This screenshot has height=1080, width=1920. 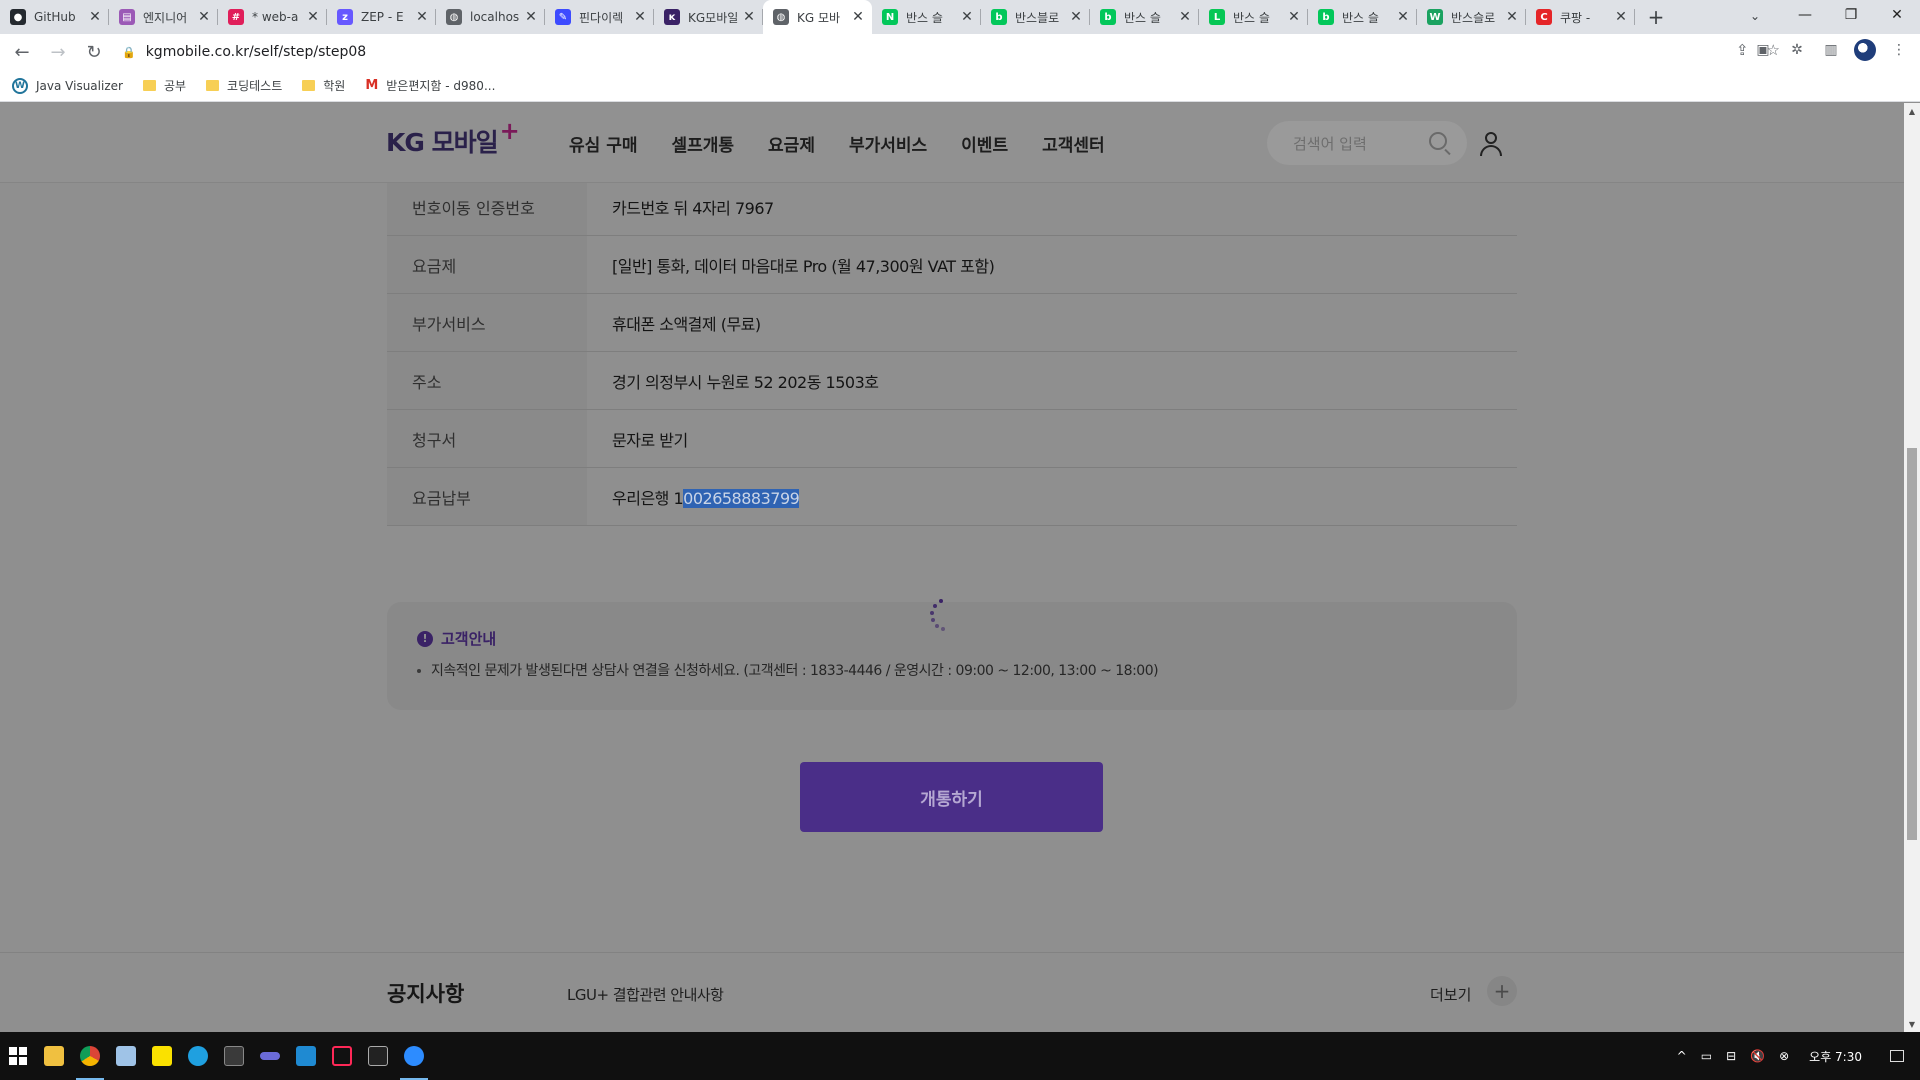 What do you see at coordinates (1912, 644) in the screenshot?
I see `scrollbar-thumb` at bounding box center [1912, 644].